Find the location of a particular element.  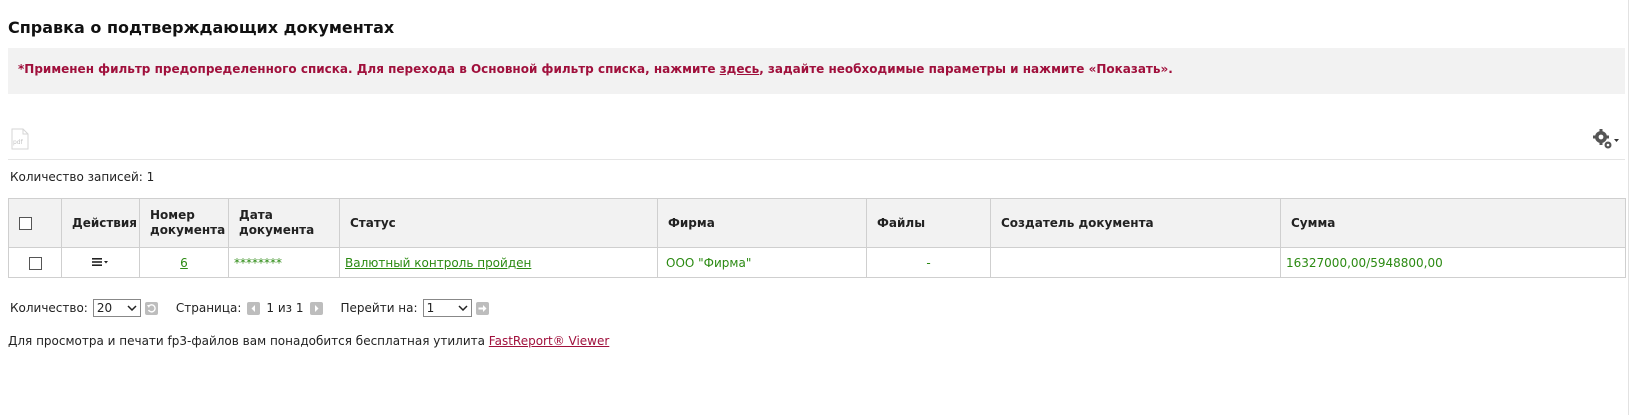

pdf-label: pdf is located at coordinates (18, 142).